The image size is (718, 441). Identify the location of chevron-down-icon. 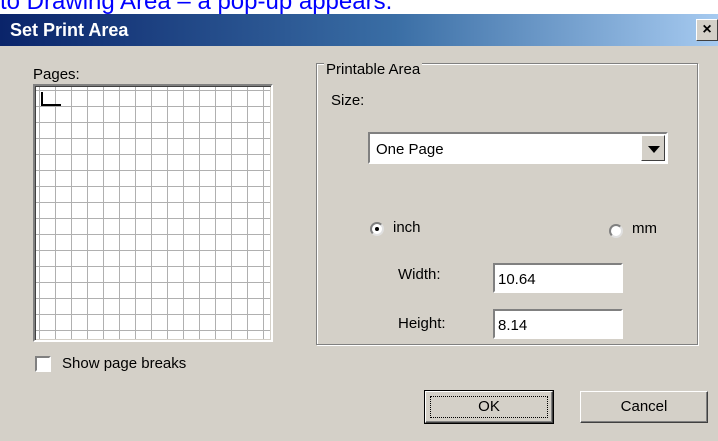
(653, 148).